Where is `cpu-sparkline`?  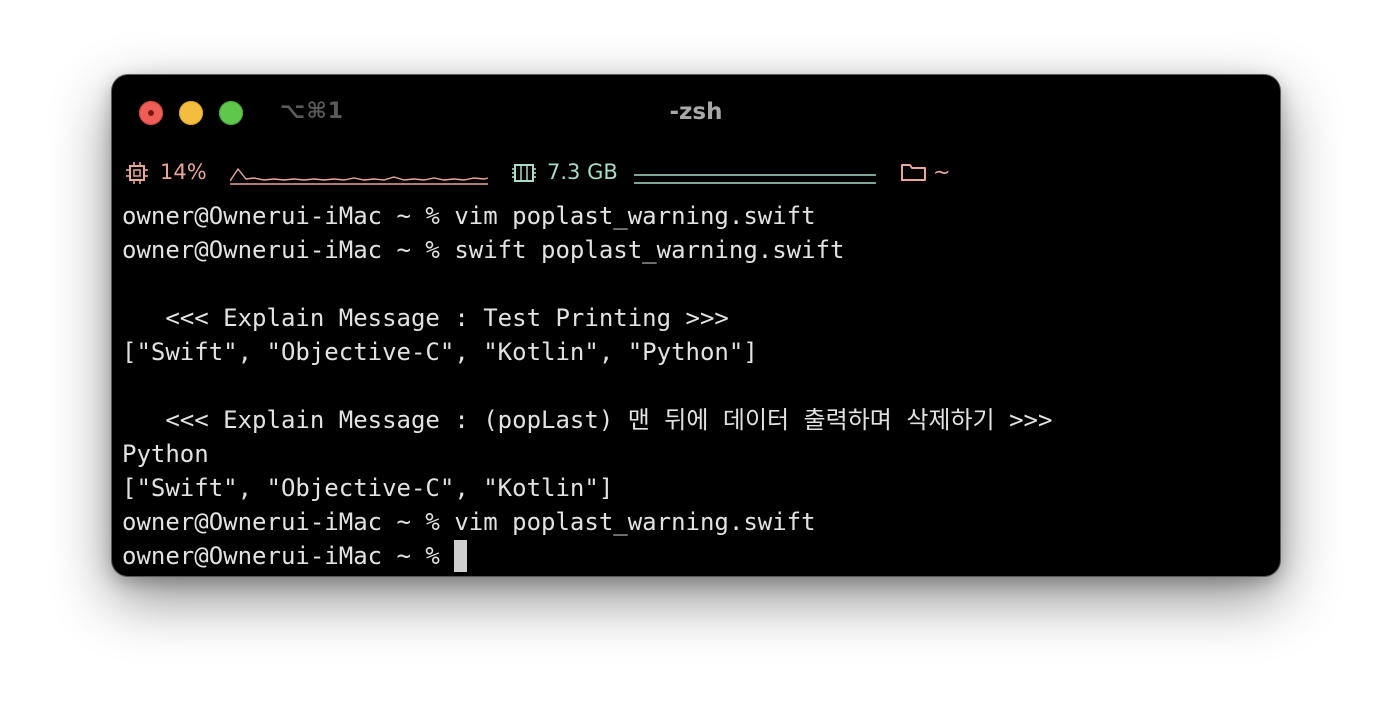
cpu-sparkline is located at coordinates (359, 176).